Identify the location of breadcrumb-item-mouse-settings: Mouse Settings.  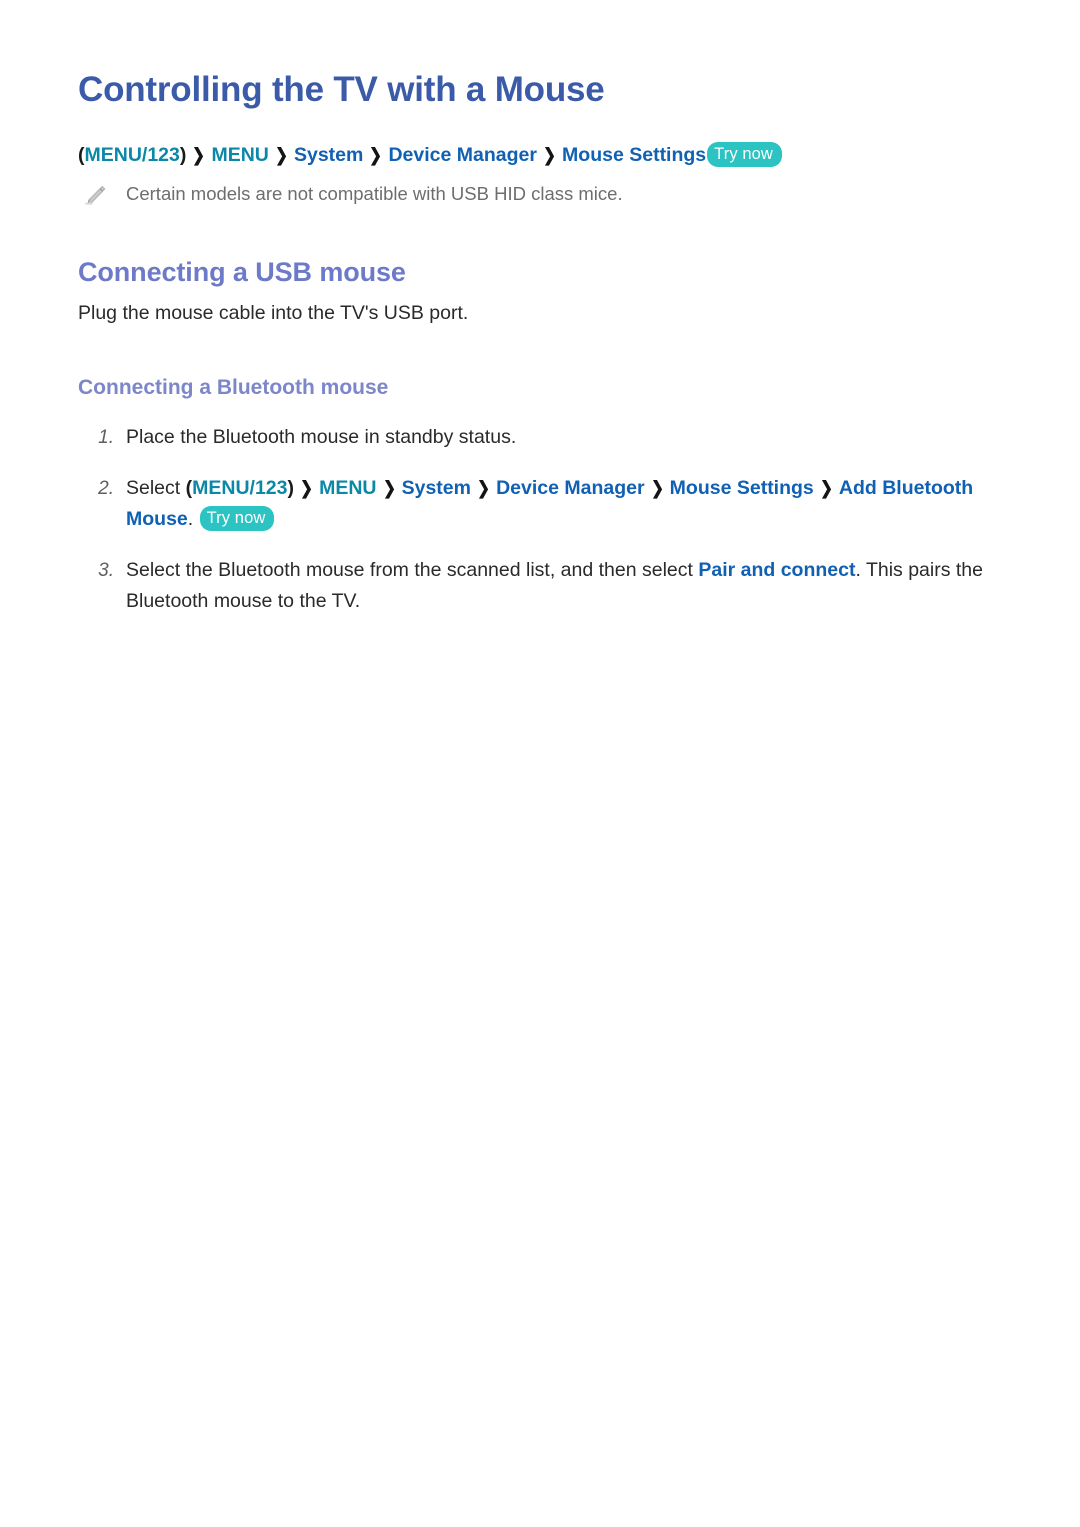
(634, 155).